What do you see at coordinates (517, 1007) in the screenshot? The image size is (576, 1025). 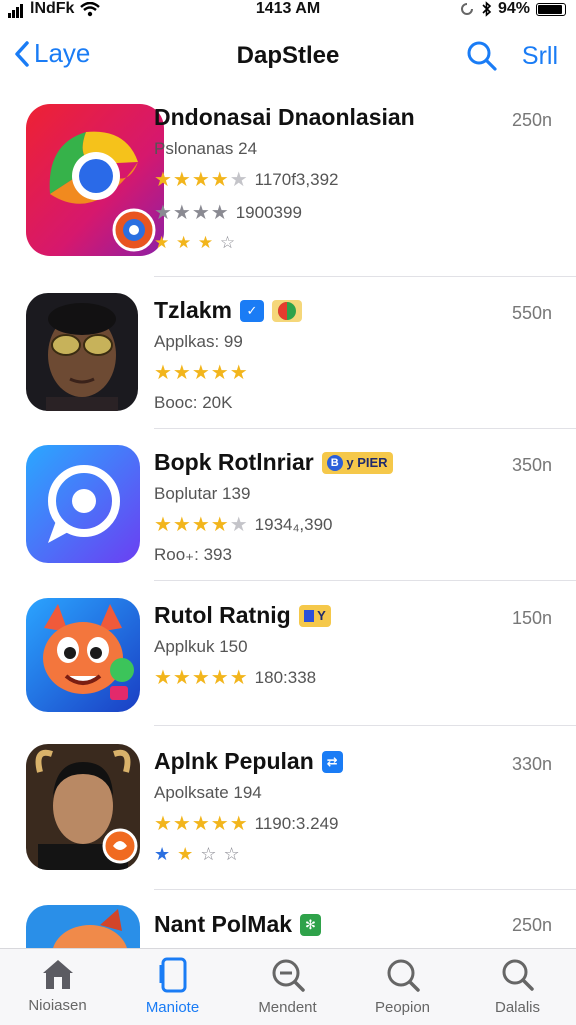 I see `tab-label: Dalalis` at bounding box center [517, 1007].